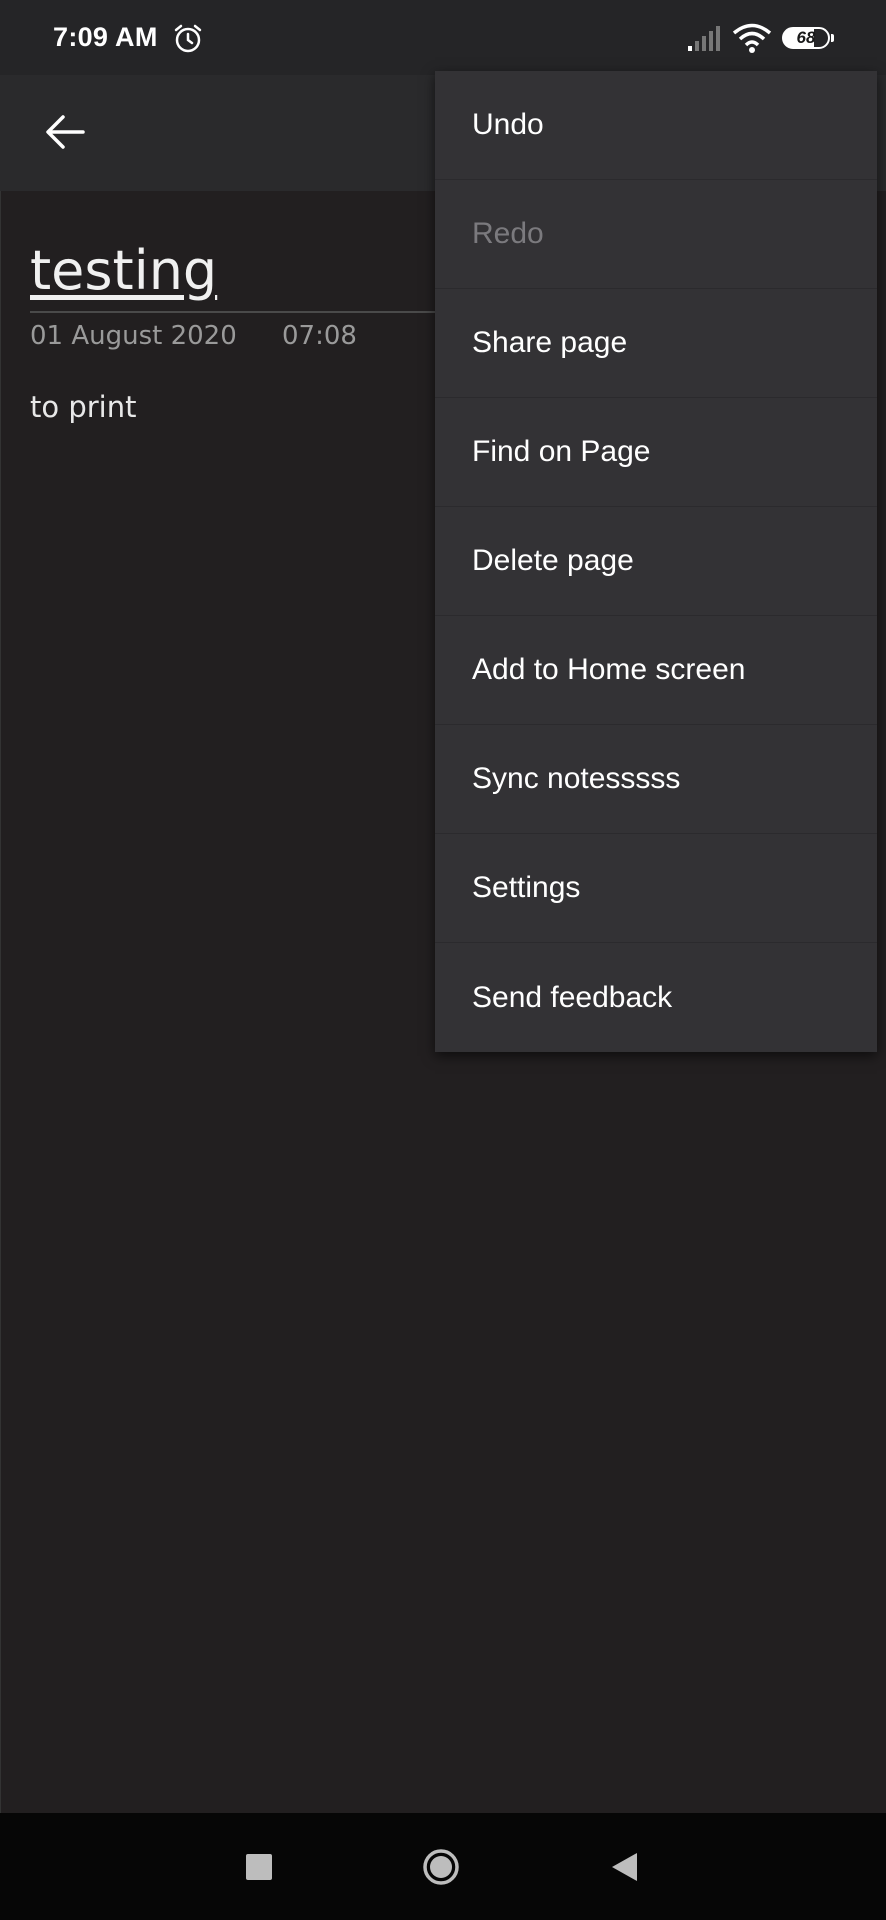 Image resolution: width=886 pixels, height=1920 pixels. What do you see at coordinates (259, 1867) in the screenshot?
I see `recent-apps-icon` at bounding box center [259, 1867].